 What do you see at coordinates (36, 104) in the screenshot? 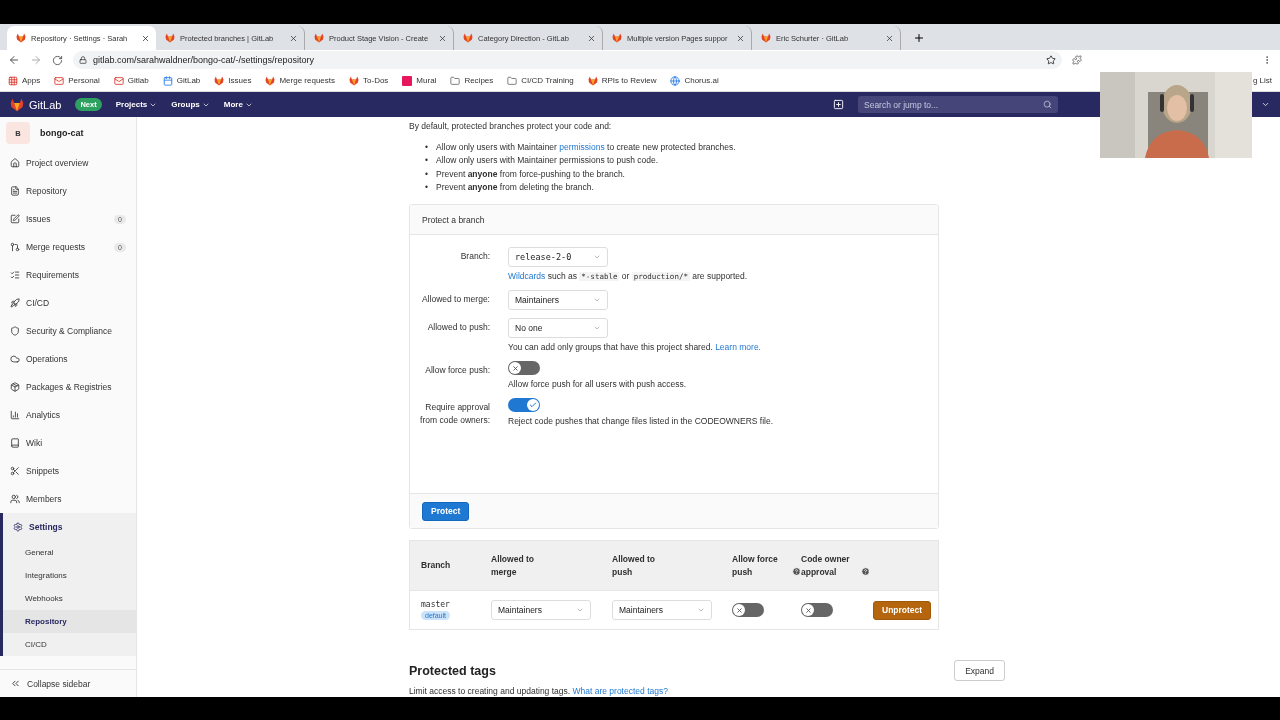
I see `gitlab-logo: GitLab` at bounding box center [36, 104].